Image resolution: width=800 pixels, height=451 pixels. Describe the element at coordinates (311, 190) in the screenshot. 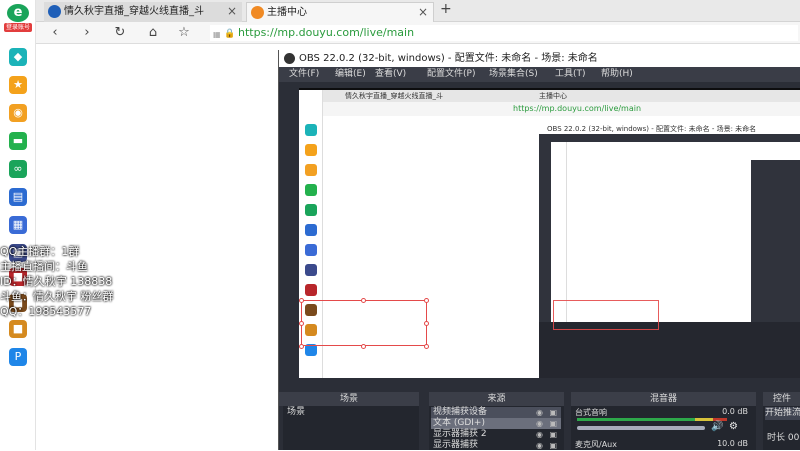

I see `captured-screen-icon` at that location.